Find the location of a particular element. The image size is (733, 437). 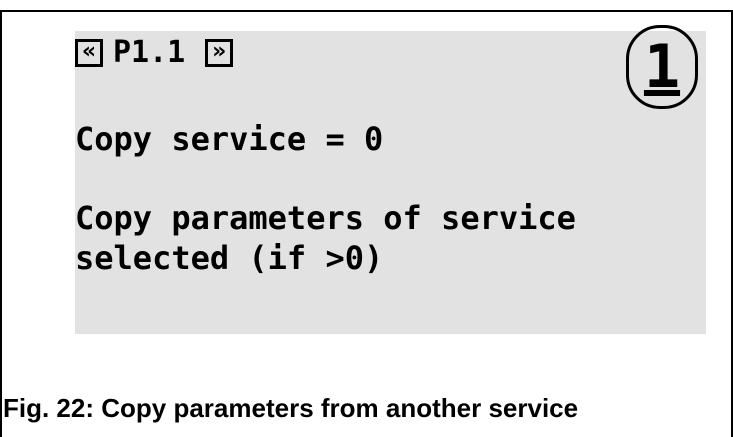

description-line-1: Copy parameters of service is located at coordinates (325, 218).